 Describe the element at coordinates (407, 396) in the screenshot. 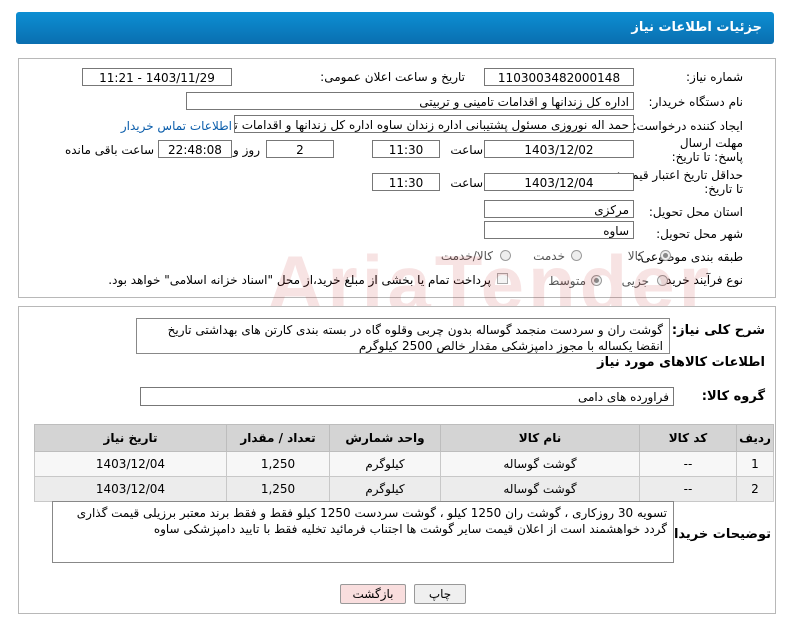

I see `goods-group-field: فراورده های دامی` at that location.